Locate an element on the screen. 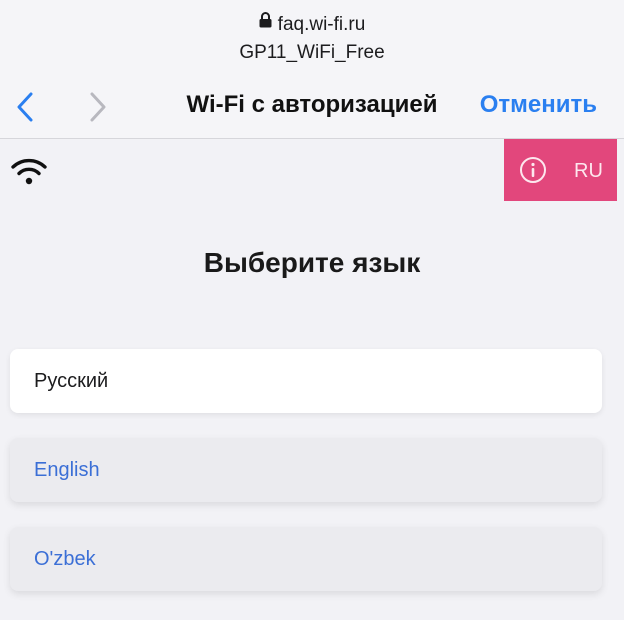 The image size is (624, 620). wifi-icon is located at coordinates (29, 171).